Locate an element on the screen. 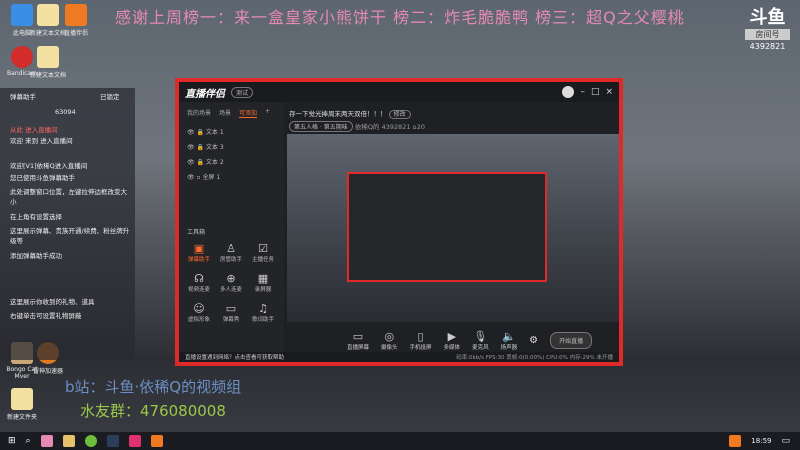 This screenshot has height=450, width=800. bilibili-overlay: b站：斗鱼·依稀Q的视频组 is located at coordinates (153, 387).